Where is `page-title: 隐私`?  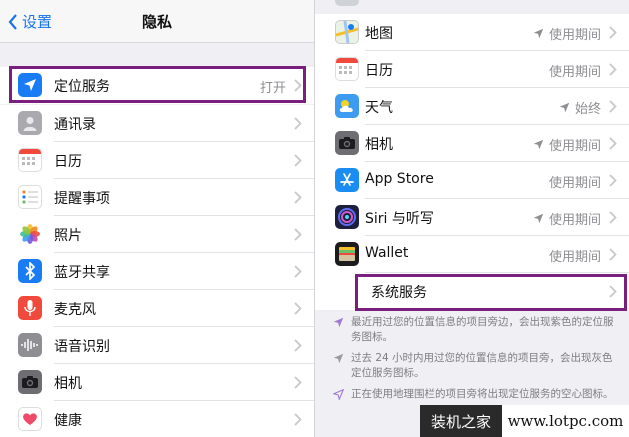 page-title: 隐私 is located at coordinates (156, 22).